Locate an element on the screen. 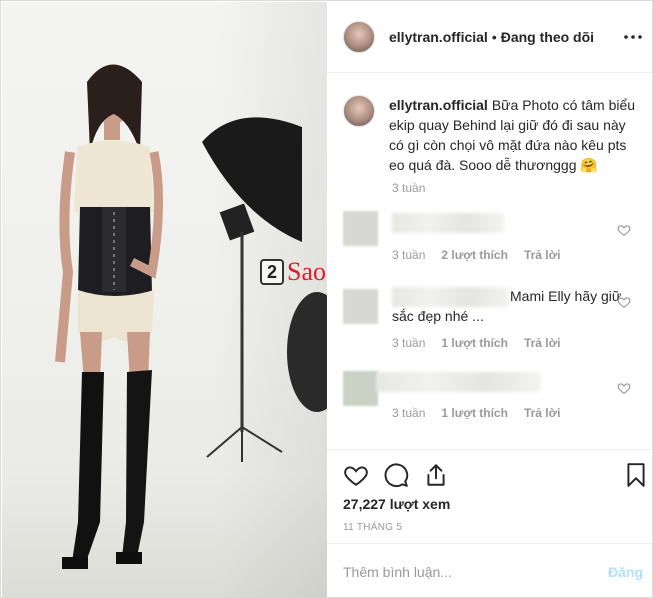 The image size is (653, 598). comment-meta: 3 tuần 2 lượt thích Trả lời is located at coordinates (476, 255).